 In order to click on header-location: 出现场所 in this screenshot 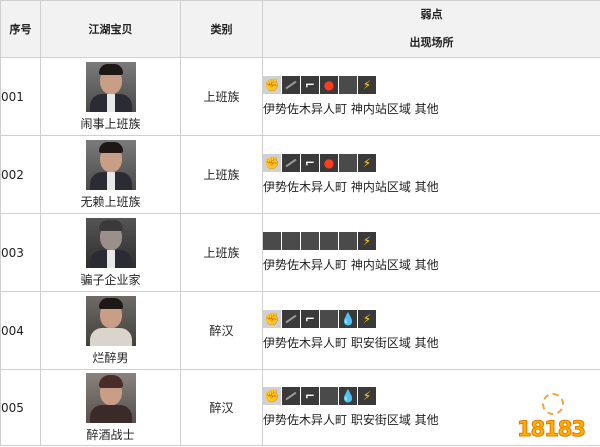, I will do `click(431, 42)`.